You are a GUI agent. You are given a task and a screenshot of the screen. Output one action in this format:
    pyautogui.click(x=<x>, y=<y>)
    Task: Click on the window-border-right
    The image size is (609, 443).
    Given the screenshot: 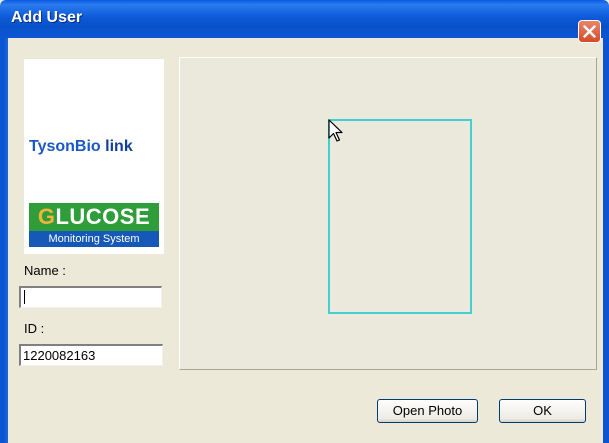 What is the action you would take?
    pyautogui.click(x=606, y=240)
    